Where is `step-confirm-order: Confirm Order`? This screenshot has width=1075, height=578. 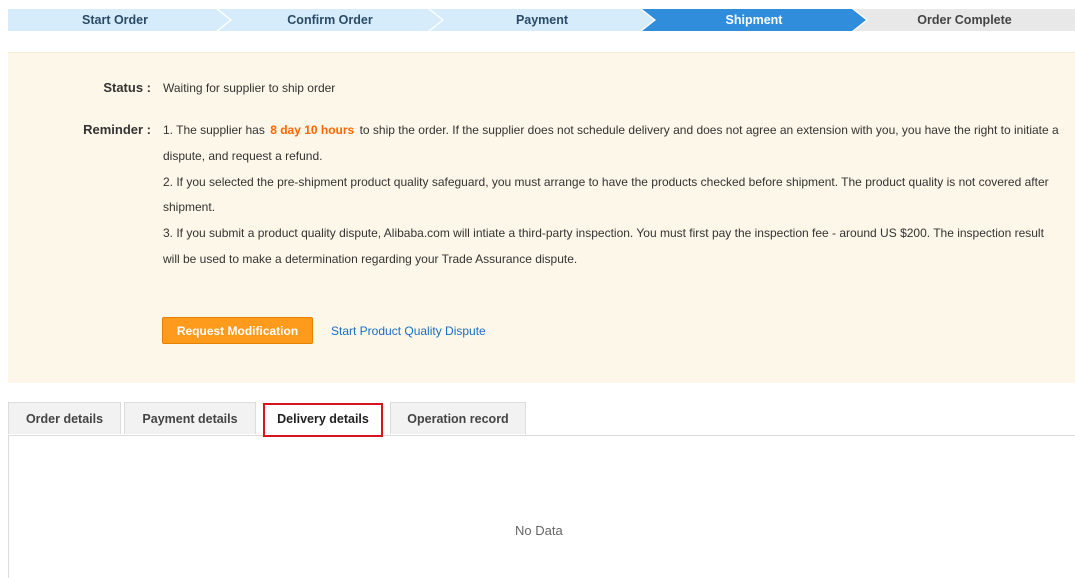 step-confirm-order: Confirm Order is located at coordinates (330, 20).